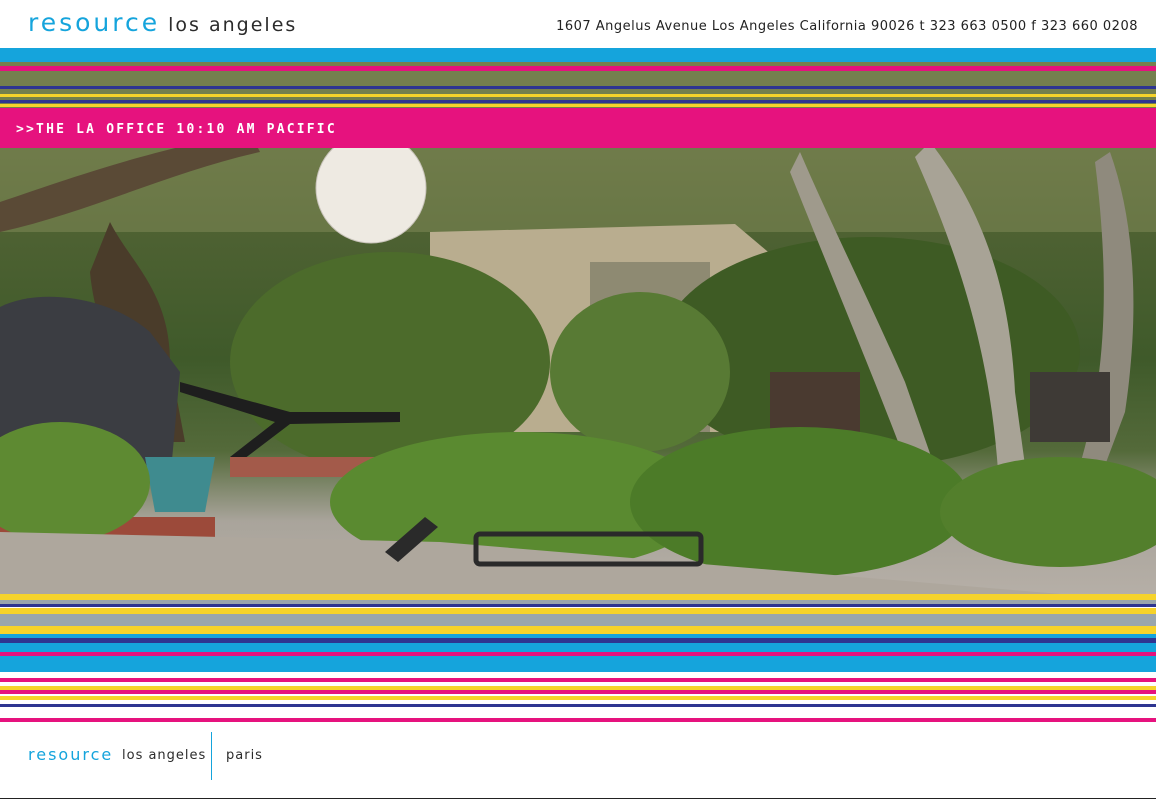  I want to click on logo-brand: resource, so click(94, 22).